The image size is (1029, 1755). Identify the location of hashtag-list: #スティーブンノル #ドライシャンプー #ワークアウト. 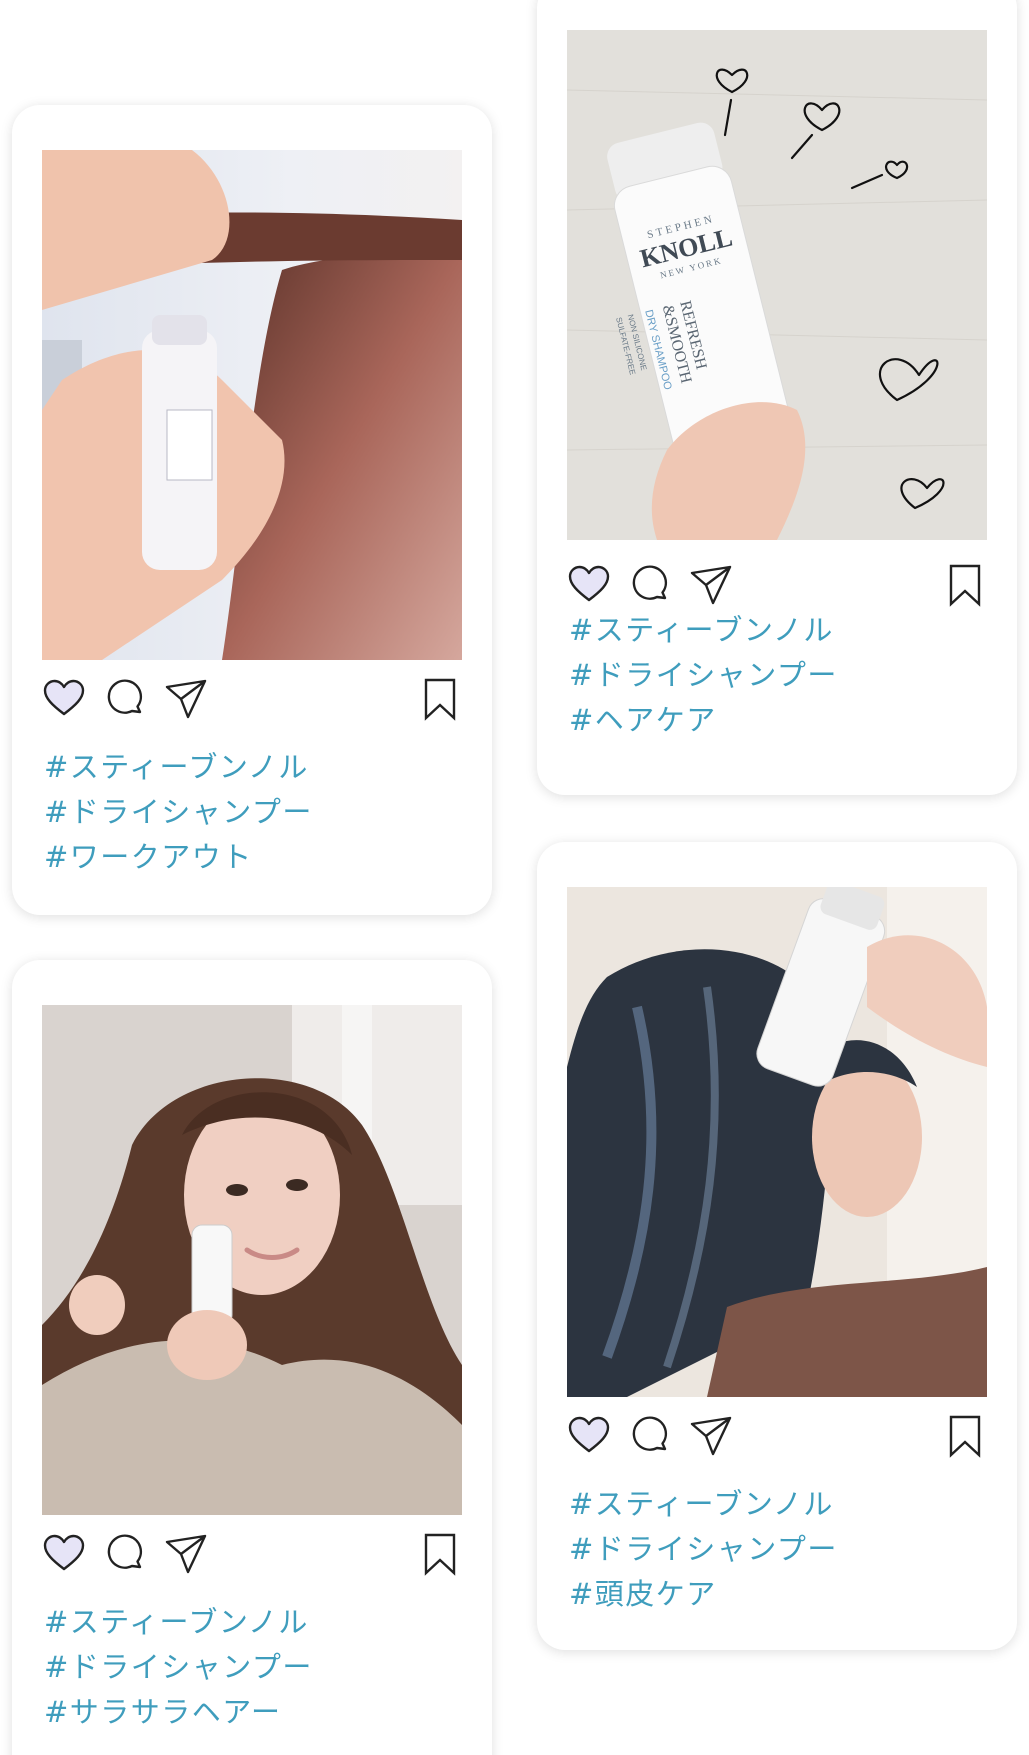
(178, 812).